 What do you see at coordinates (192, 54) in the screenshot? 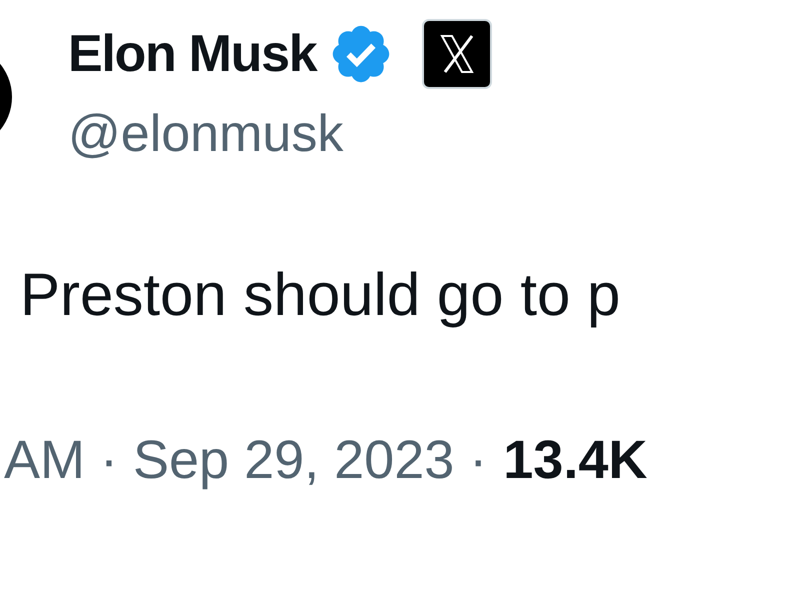
I see `author-name: Elon Musk` at bounding box center [192, 54].